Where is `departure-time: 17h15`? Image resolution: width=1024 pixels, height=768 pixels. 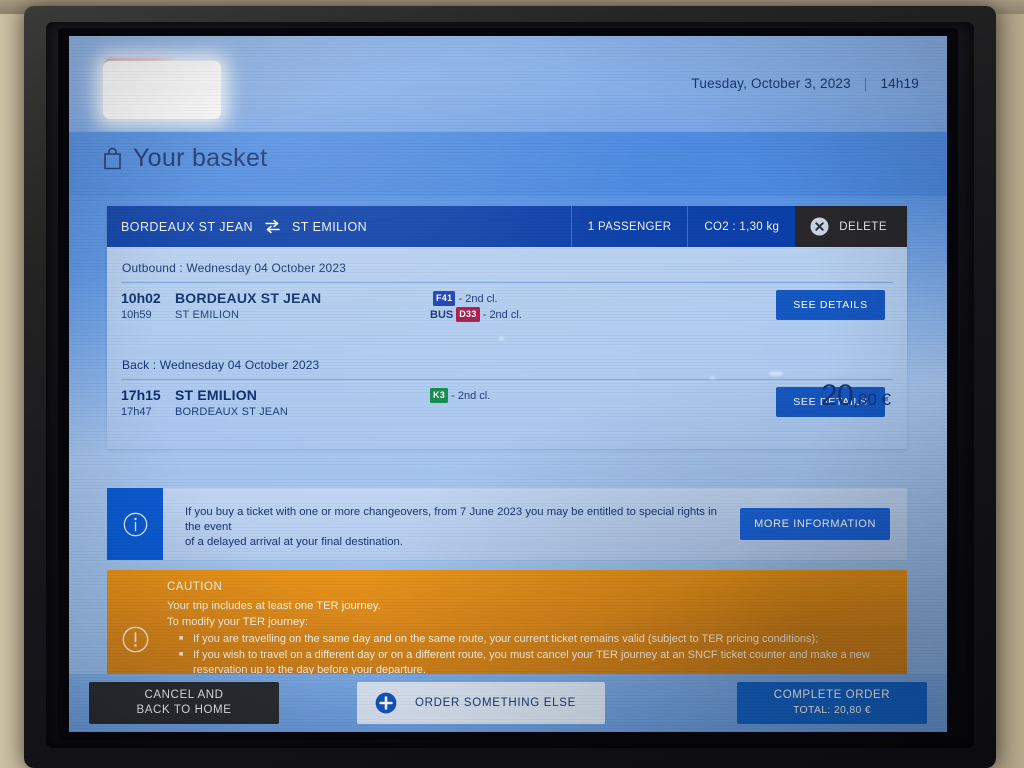 departure-time: 17h15 is located at coordinates (141, 395).